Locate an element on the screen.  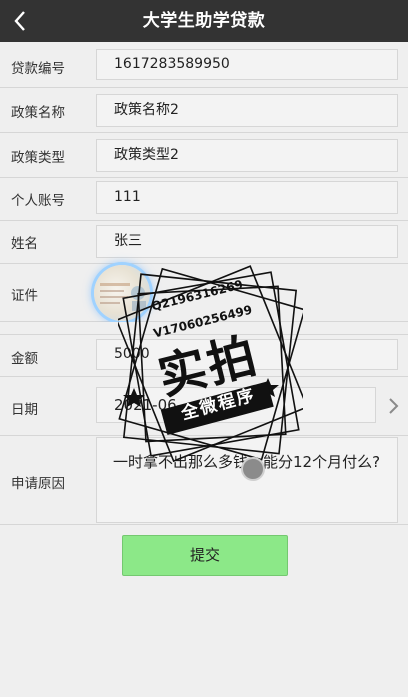
header-bar: 大学生助学贷款 is located at coordinates (204, 21).